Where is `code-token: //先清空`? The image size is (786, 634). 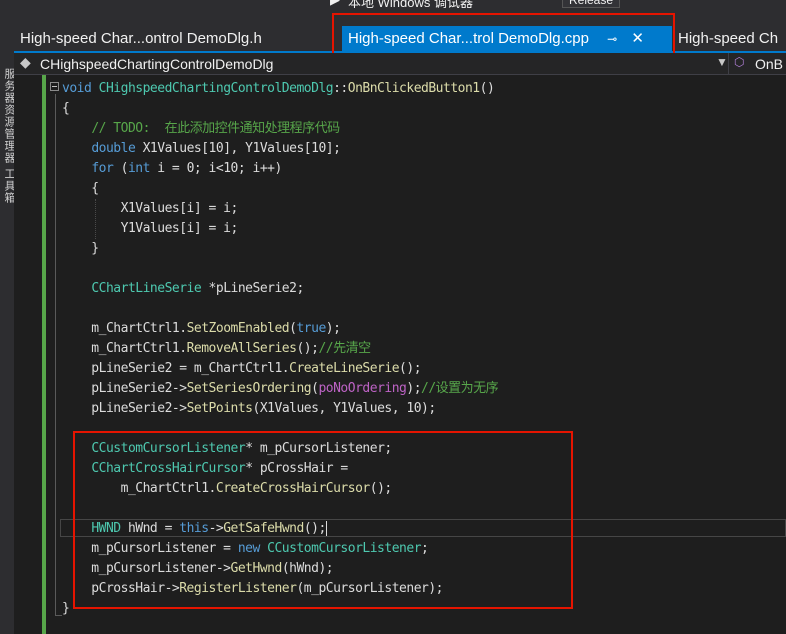
code-token: //先清空 is located at coordinates (344, 348).